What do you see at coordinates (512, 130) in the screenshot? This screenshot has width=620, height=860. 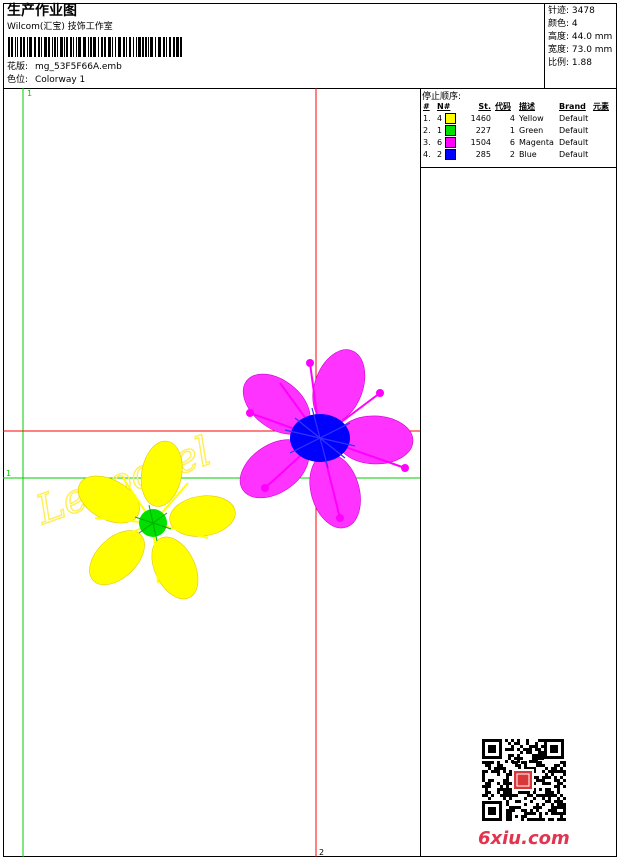 I see `row-code: 1` at bounding box center [512, 130].